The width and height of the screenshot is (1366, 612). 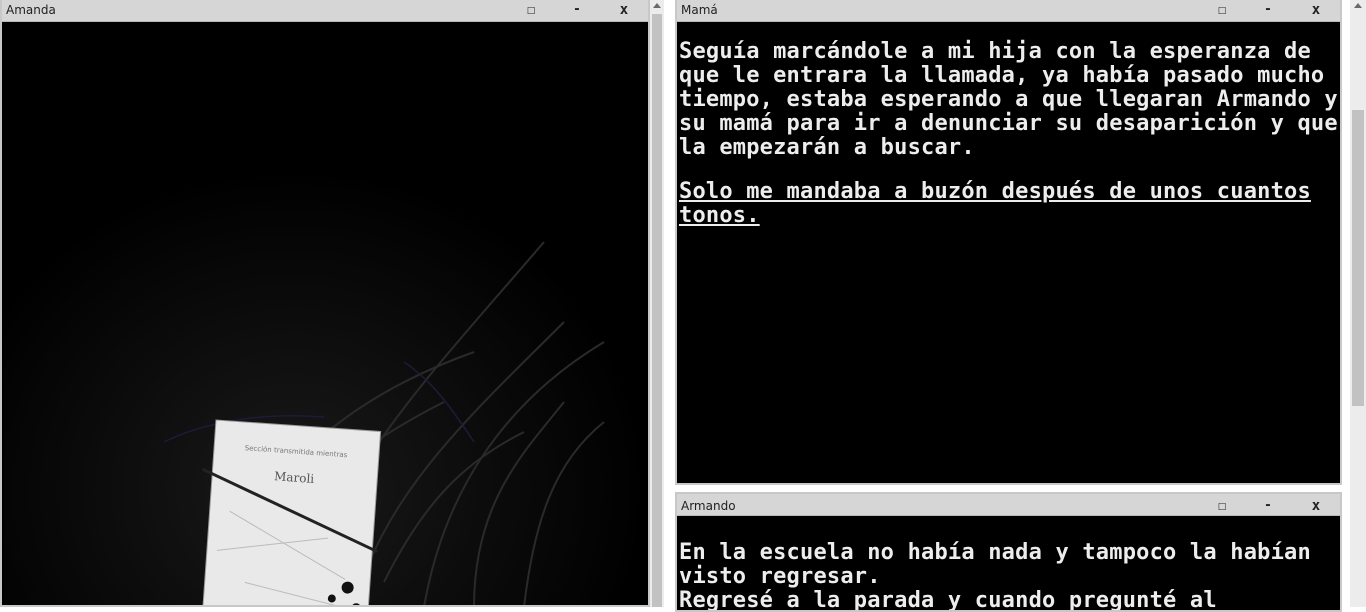 I want to click on right-scrollbar-thumb, so click(x=1358, y=258).